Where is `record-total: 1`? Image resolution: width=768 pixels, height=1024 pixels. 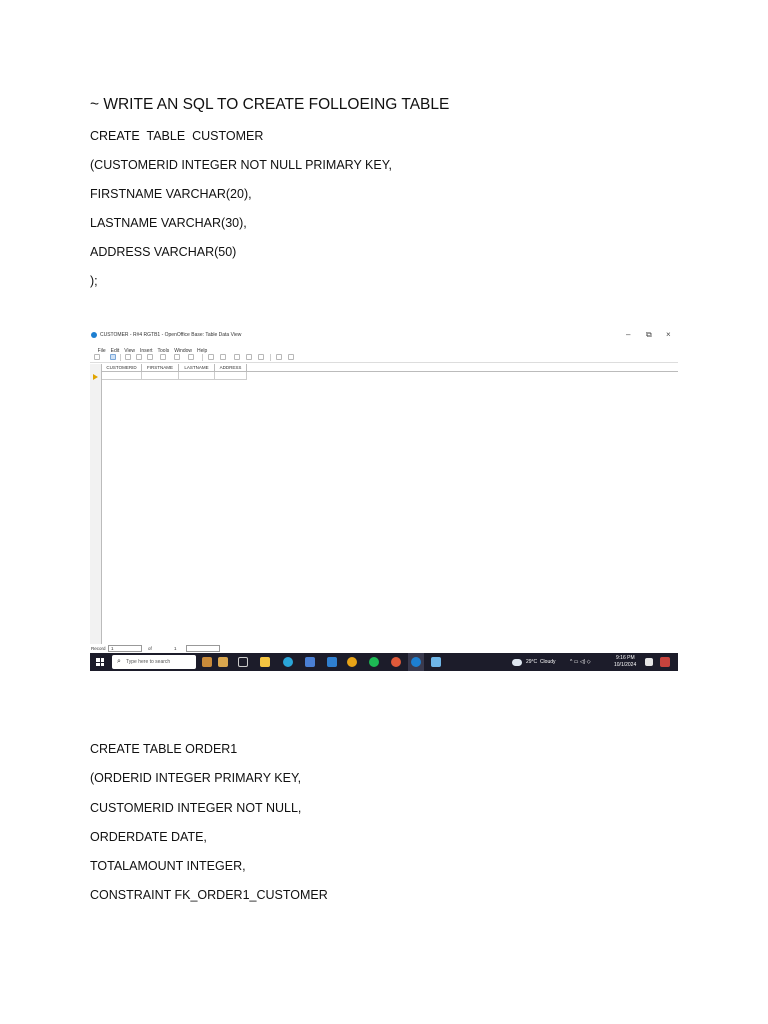 record-total: 1 is located at coordinates (175, 648).